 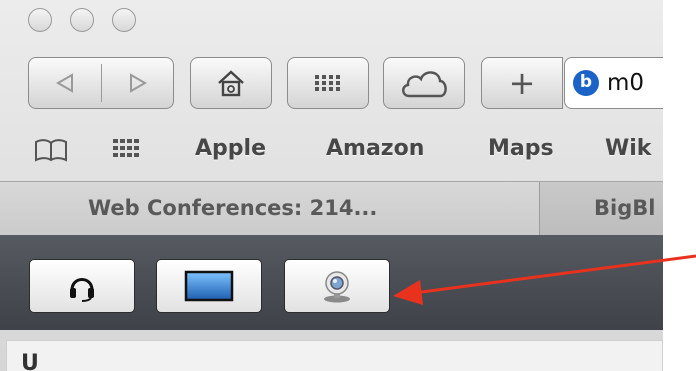 What do you see at coordinates (124, 20) in the screenshot?
I see `zoom-window-button` at bounding box center [124, 20].